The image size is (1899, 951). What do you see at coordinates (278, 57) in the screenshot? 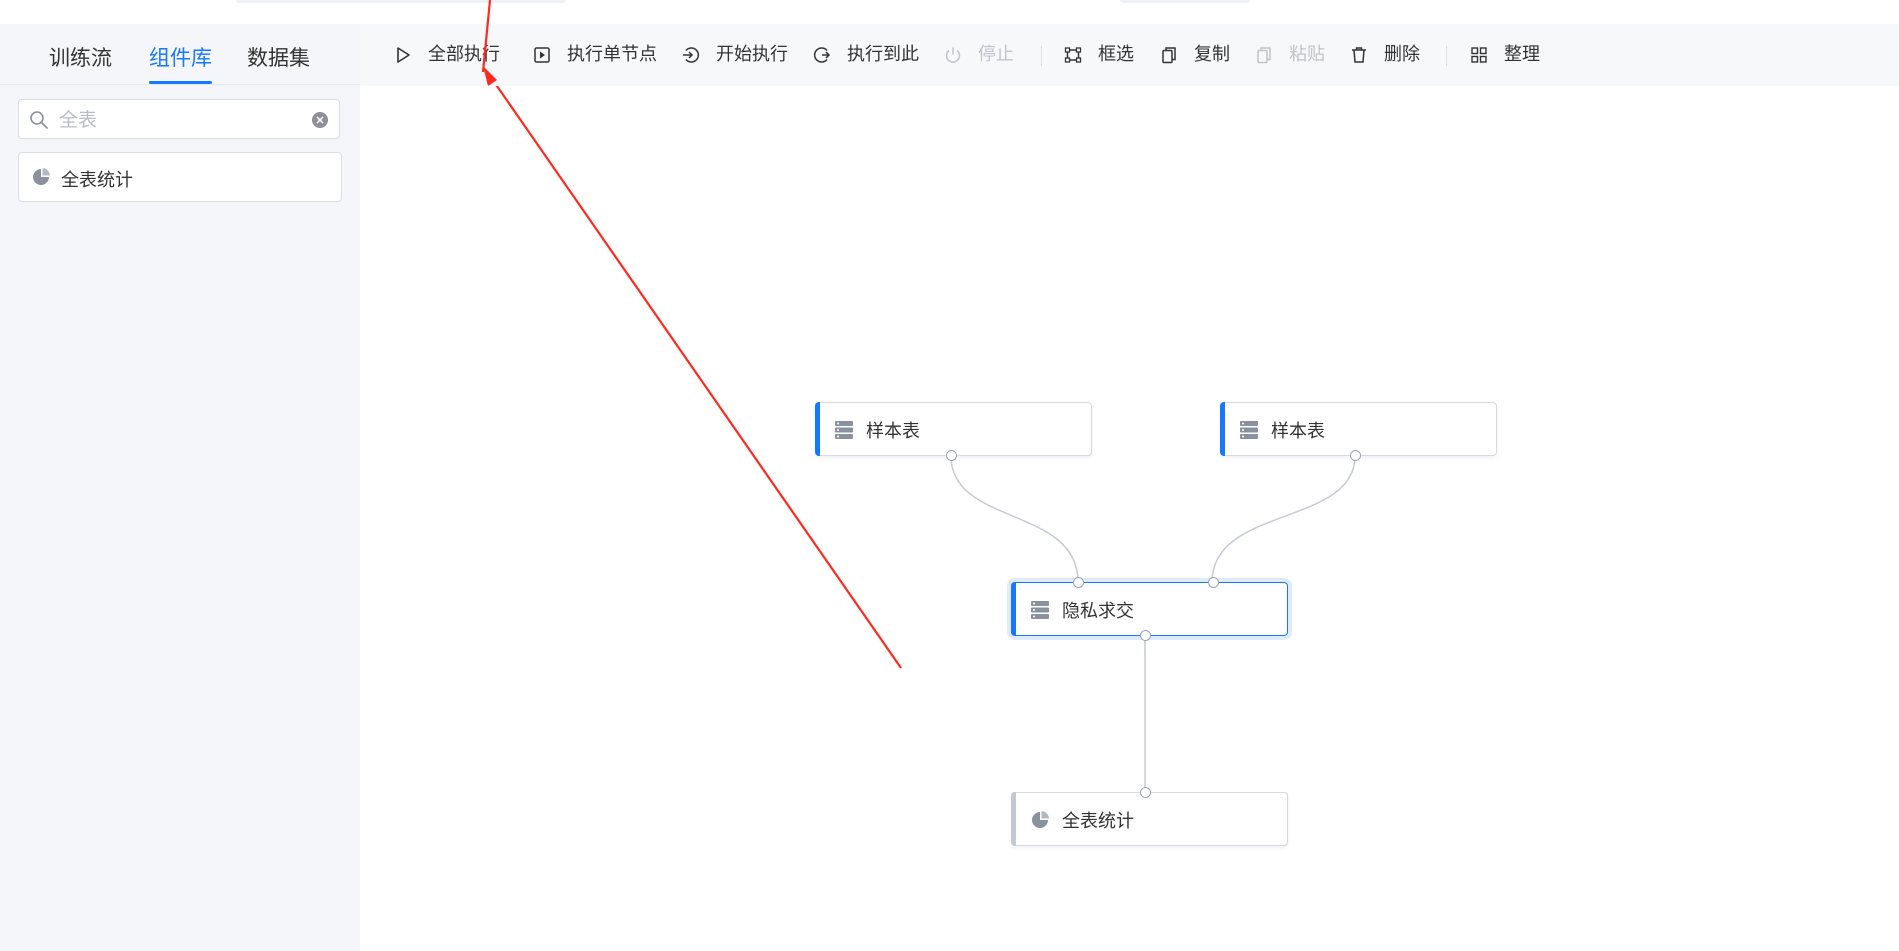
I see `tab-dataset: 数据集` at bounding box center [278, 57].